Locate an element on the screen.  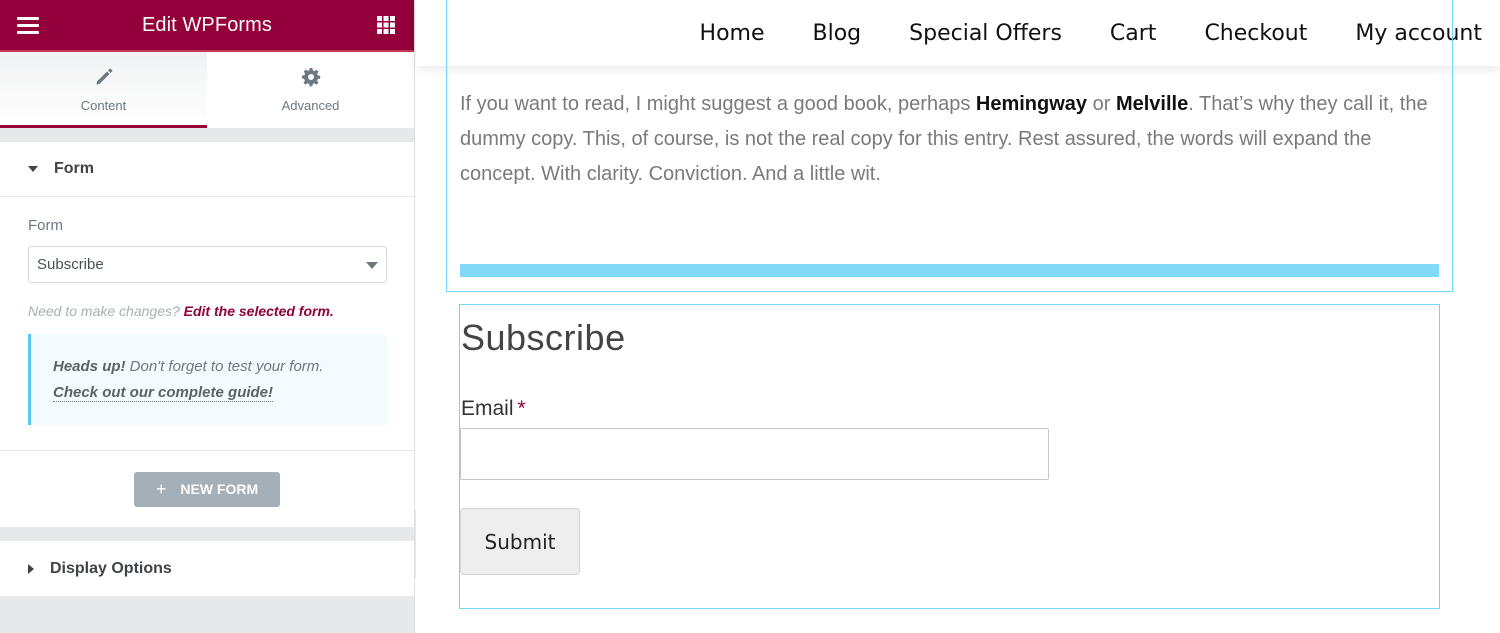
nav-cart: Cart is located at coordinates (1133, 33).